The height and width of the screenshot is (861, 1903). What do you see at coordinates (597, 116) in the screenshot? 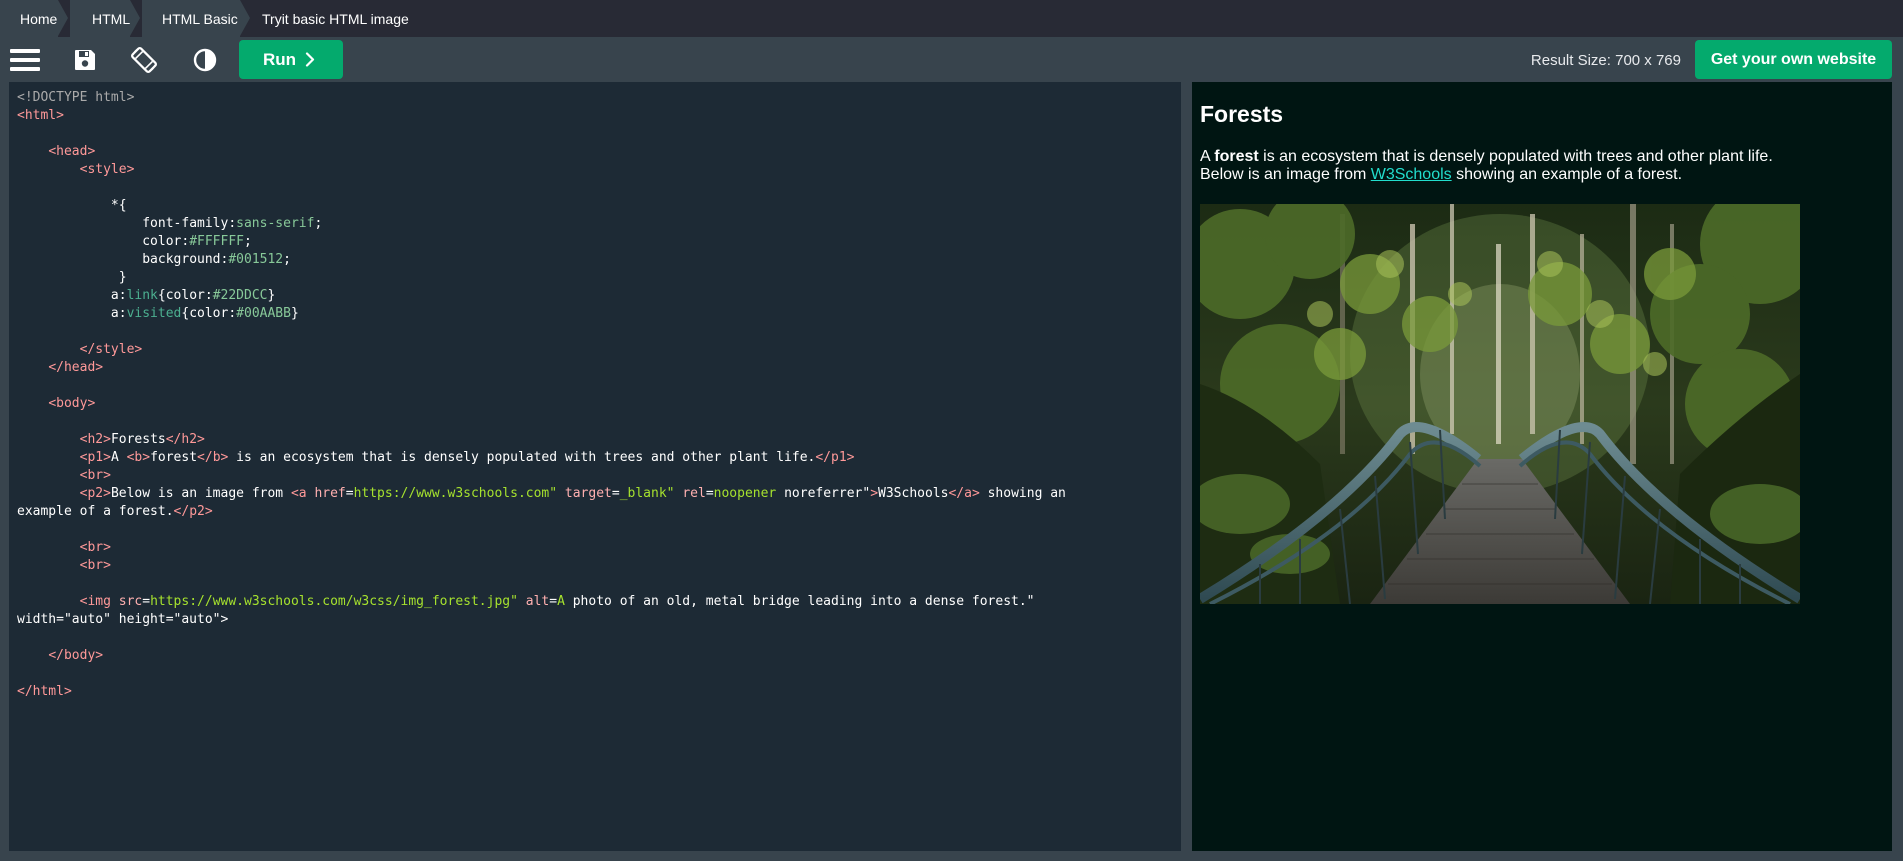
I see `code-line: <html>` at bounding box center [597, 116].